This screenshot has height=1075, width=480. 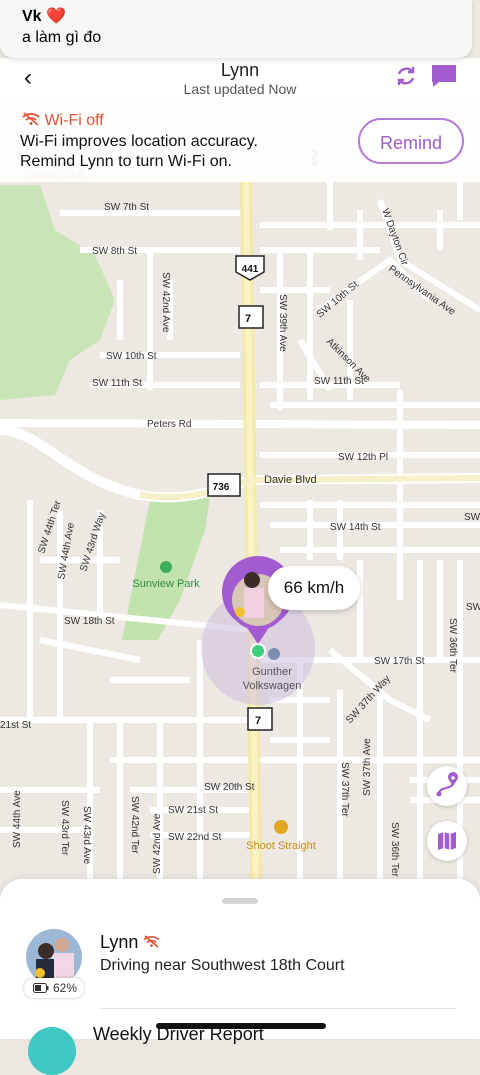 What do you see at coordinates (221, 487) in the screenshot?
I see `svg-text: 736` at bounding box center [221, 487].